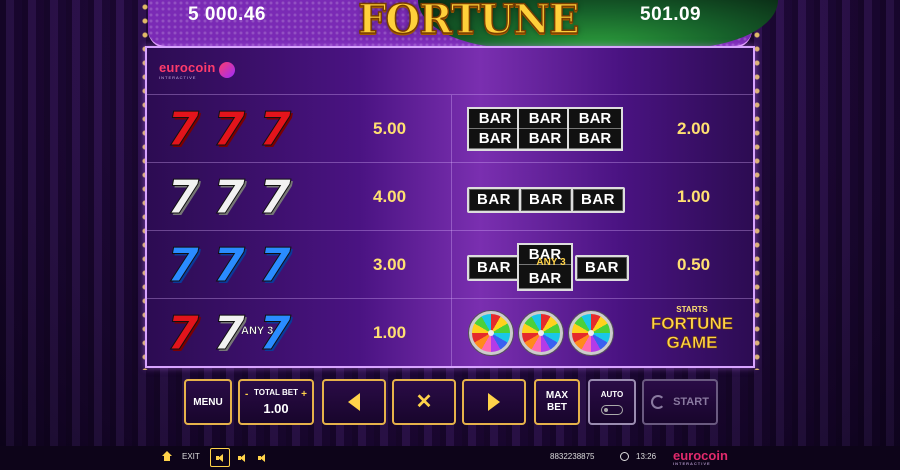 This screenshot has height=470, width=900. Describe the element at coordinates (694, 264) in the screenshot. I see `payout-value: 0.50` at that location.